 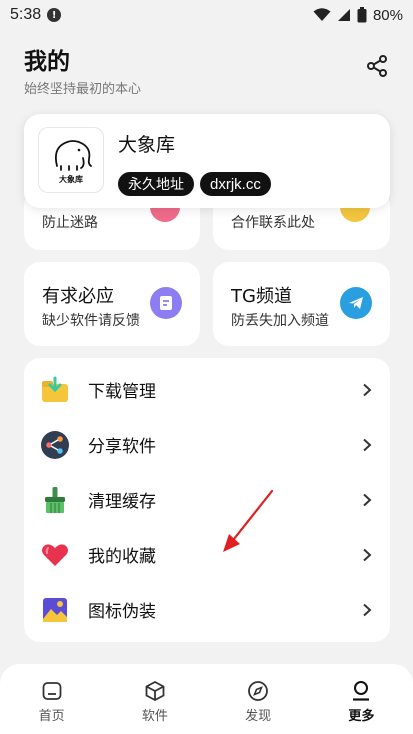 What do you see at coordinates (26, 14) in the screenshot?
I see `status-time: 5:38` at bounding box center [26, 14].